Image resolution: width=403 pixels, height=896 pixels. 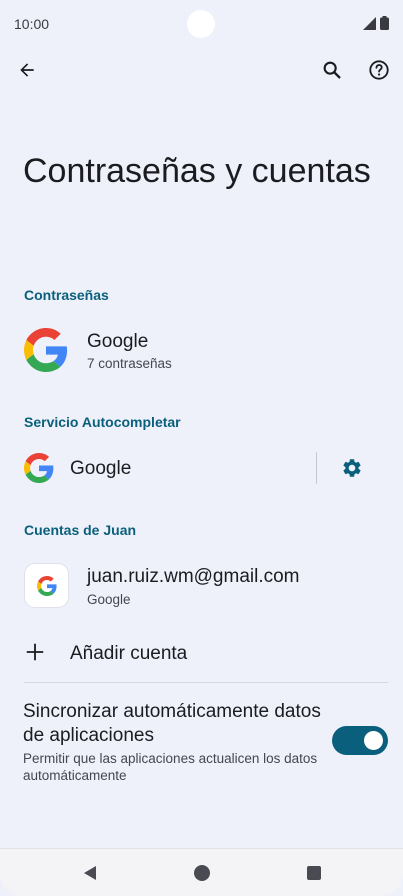 I want to click on account-type: Google, so click(x=109, y=599).